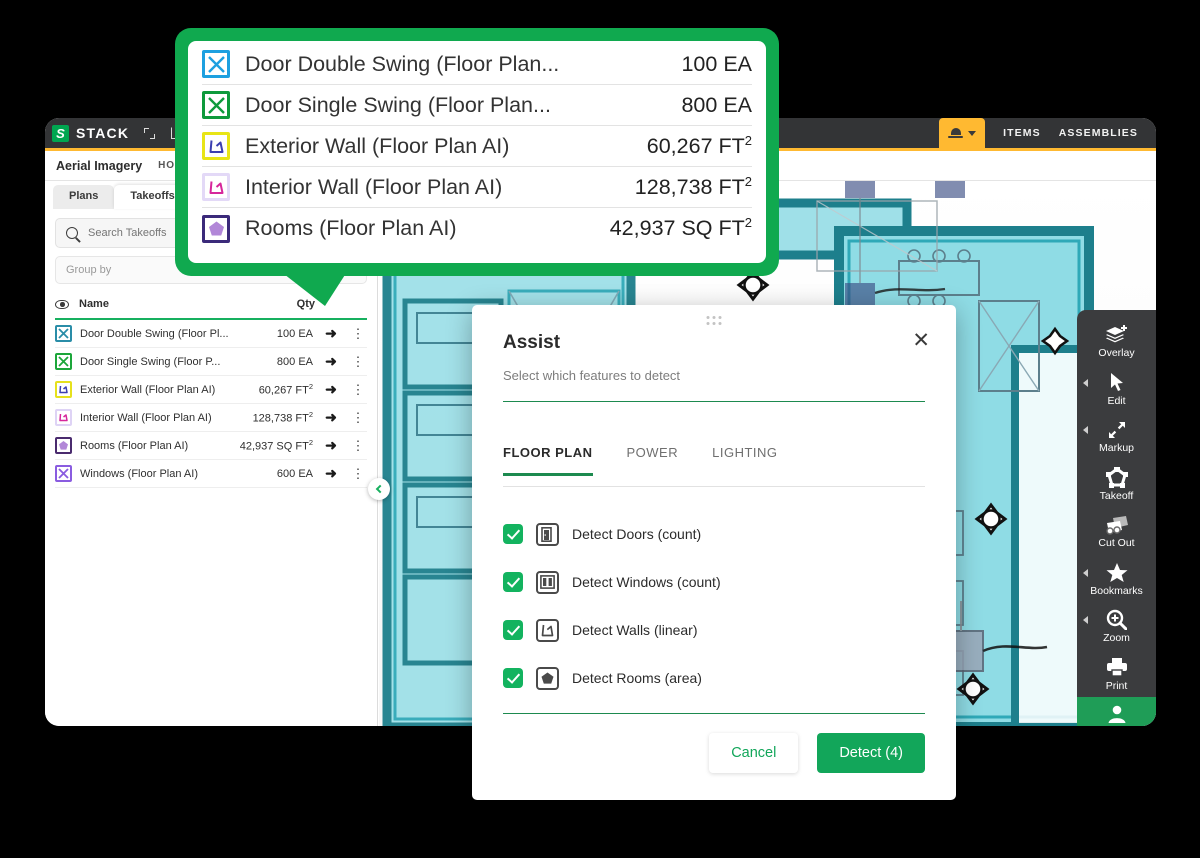 This screenshot has height=858, width=1200. I want to click on table-row: Rooms (Floor Plan AI) 42,937 SQ FT2 ➜ ⋮, so click(211, 446).